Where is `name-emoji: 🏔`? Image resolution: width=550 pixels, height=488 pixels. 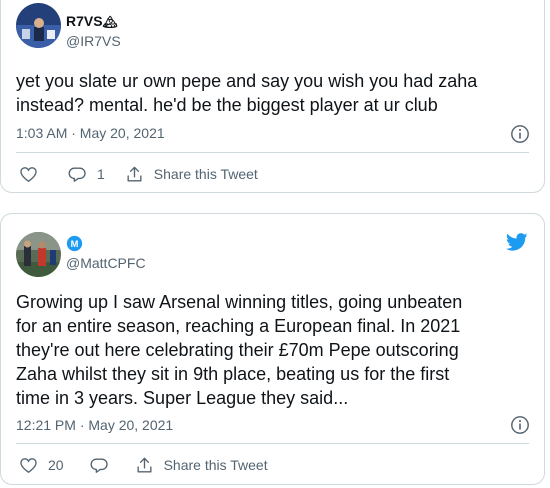
name-emoji: 🏔 is located at coordinates (110, 22).